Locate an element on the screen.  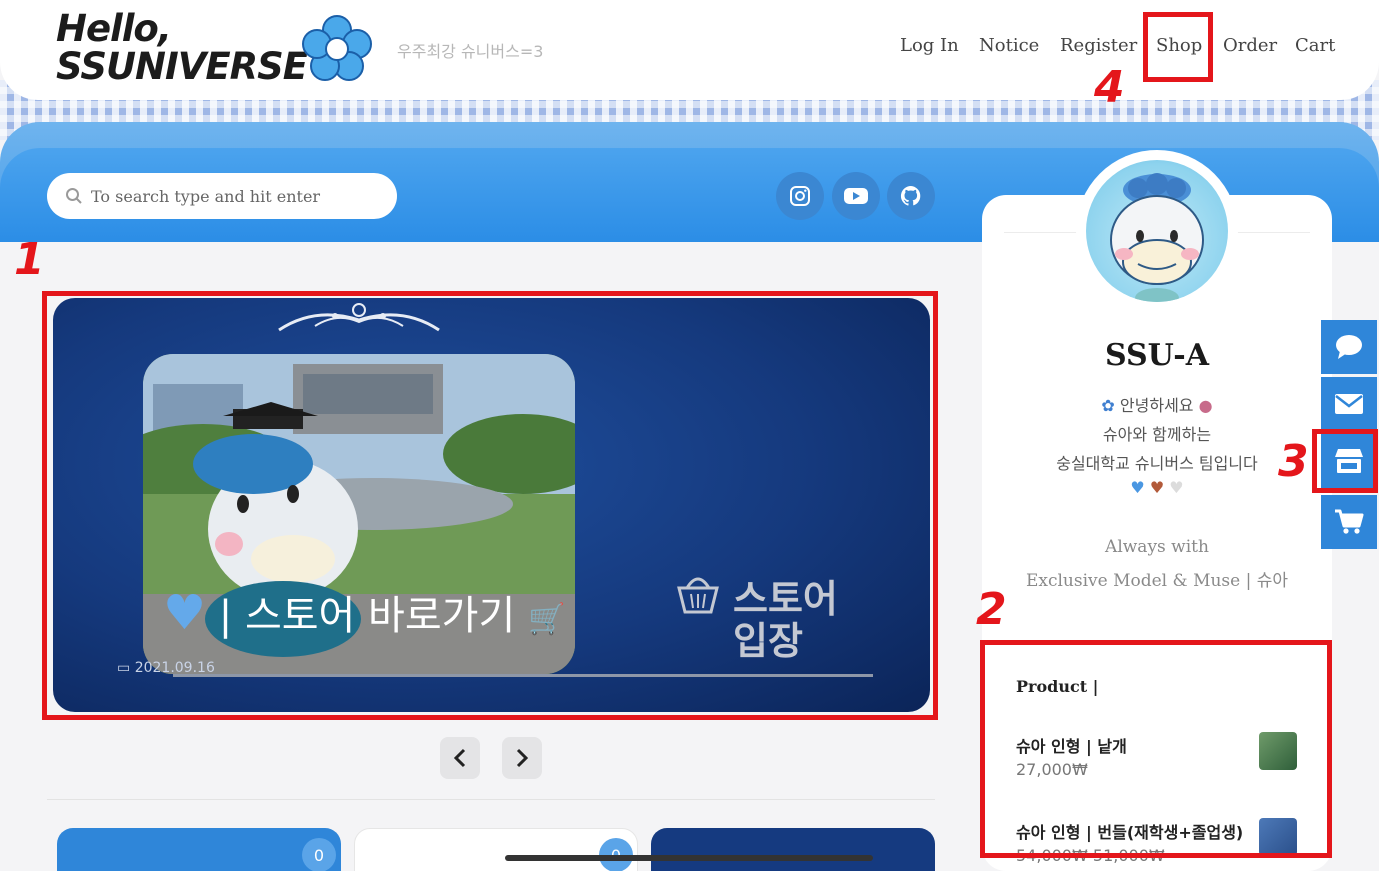
cart-icon is located at coordinates (1349, 521).